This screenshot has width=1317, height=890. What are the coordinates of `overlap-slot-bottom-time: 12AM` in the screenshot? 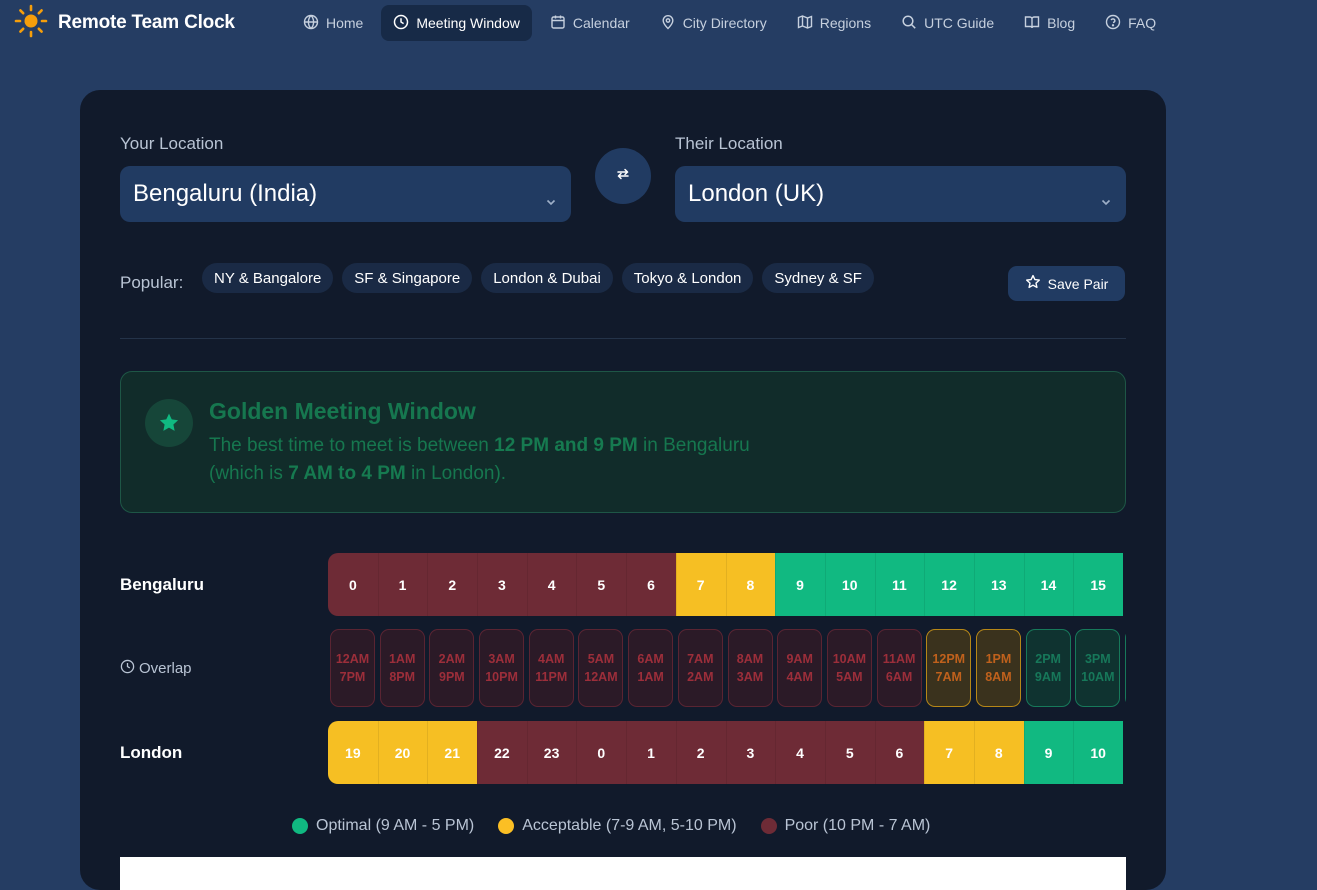 It's located at (601, 677).